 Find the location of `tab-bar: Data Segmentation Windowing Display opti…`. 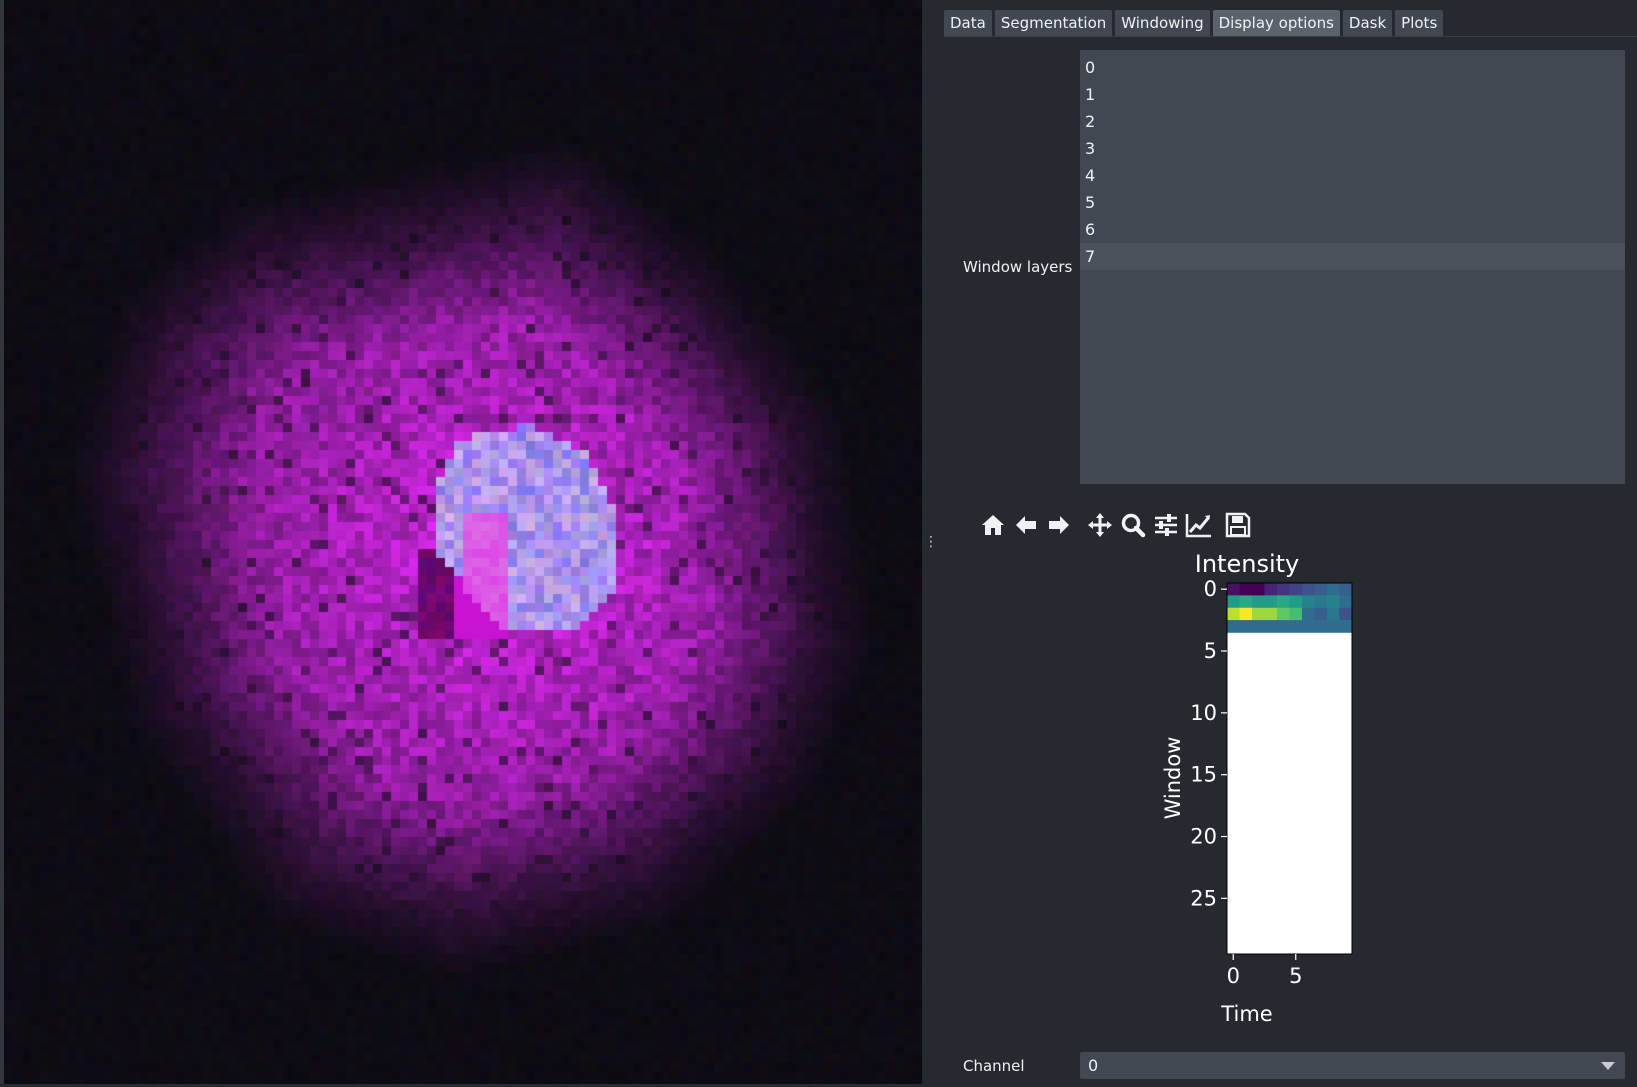

tab-bar: Data Segmentation Windowing Display opti… is located at coordinates (1194, 23).